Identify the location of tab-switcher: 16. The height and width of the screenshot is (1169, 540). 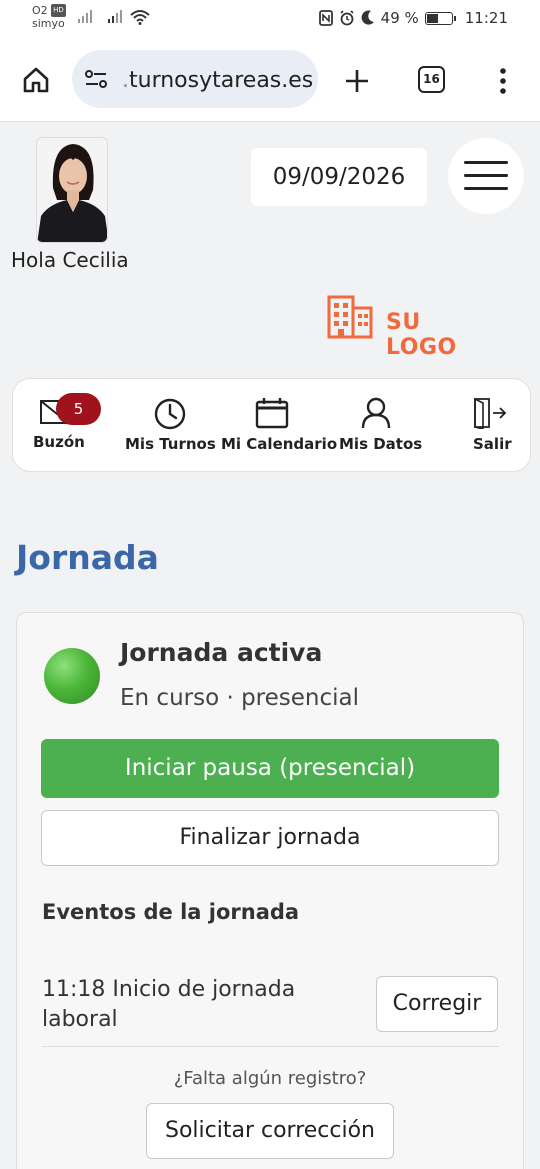
(431, 79).